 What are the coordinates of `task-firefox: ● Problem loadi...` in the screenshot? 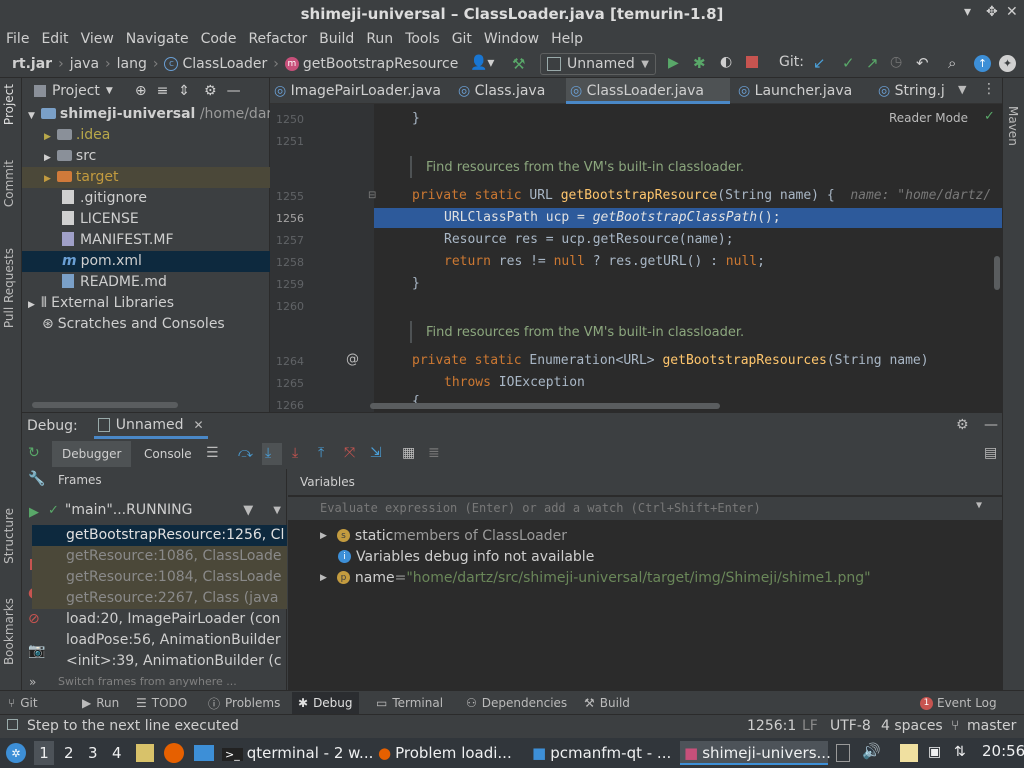 It's located at (451, 753).